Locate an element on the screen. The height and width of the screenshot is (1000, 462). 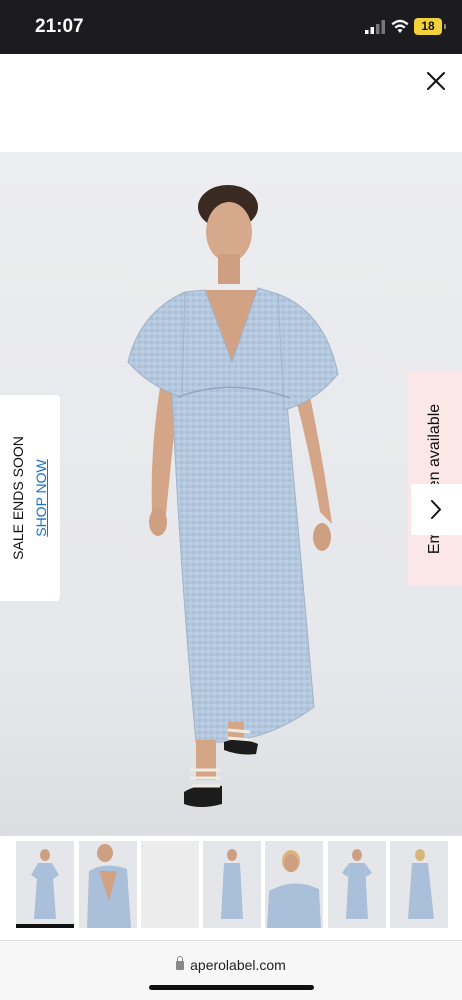
chevron-right-icon is located at coordinates (436, 509).